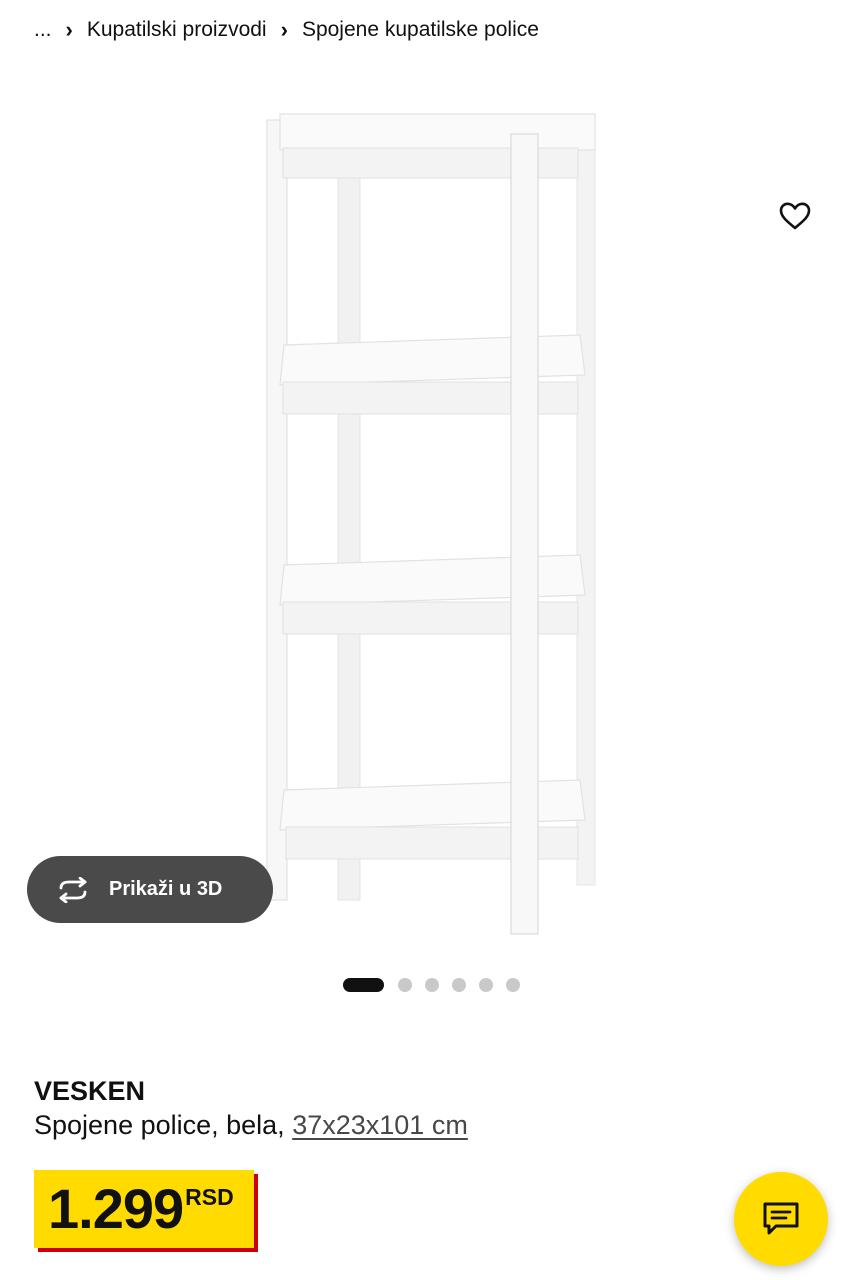  I want to click on price-tag: 1.299 RSD, so click(144, 1209).